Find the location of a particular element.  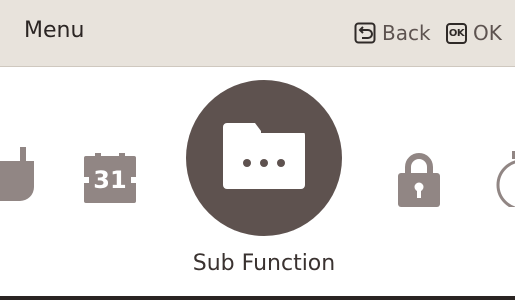

bottom-border is located at coordinates (257, 298).